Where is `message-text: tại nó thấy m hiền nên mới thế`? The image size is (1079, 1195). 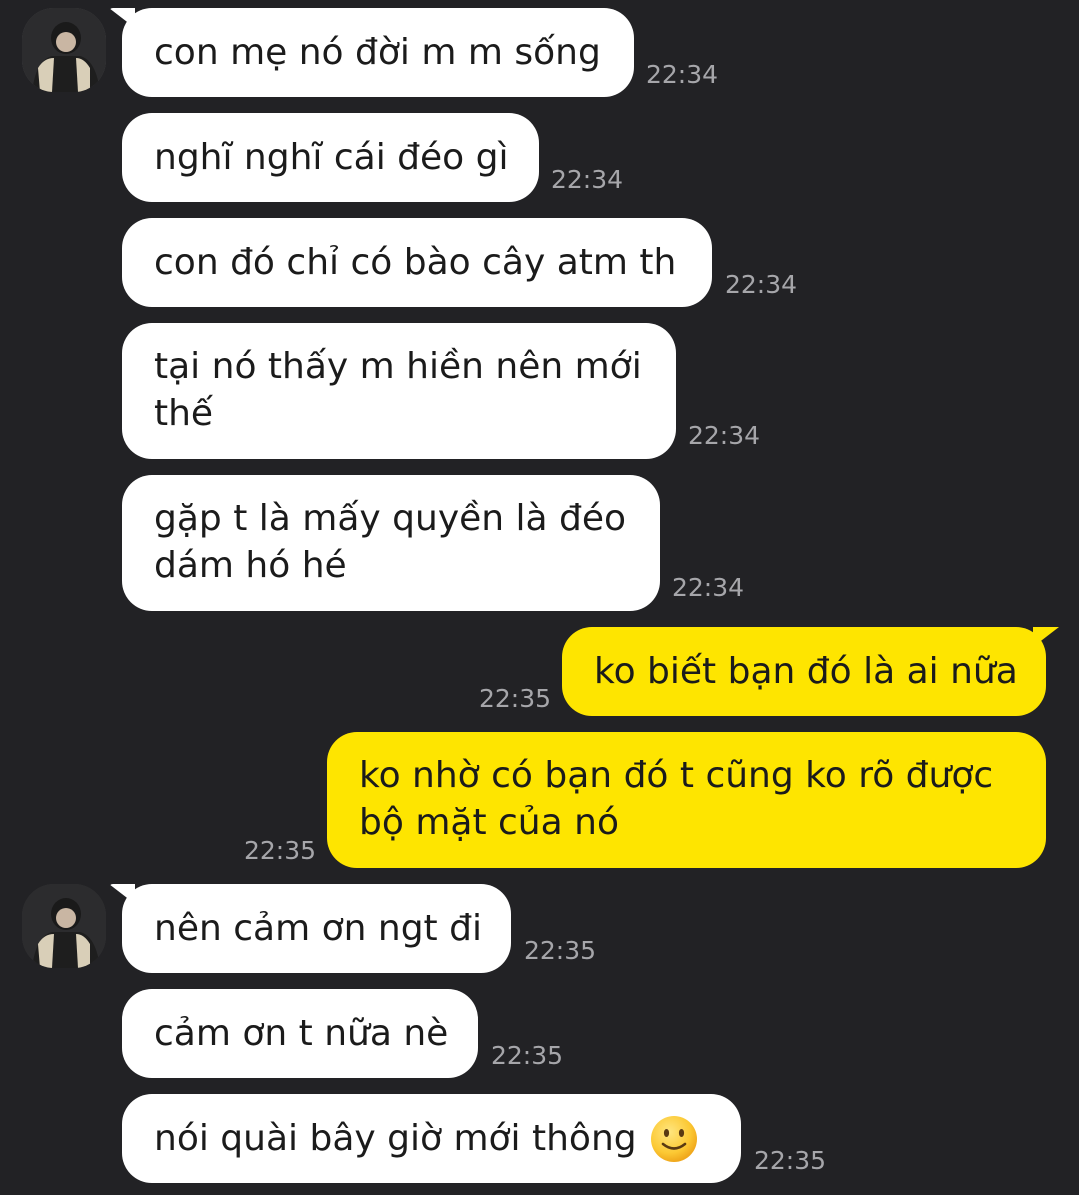 message-text: tại nó thấy m hiền nên mới thế is located at coordinates (398, 390).